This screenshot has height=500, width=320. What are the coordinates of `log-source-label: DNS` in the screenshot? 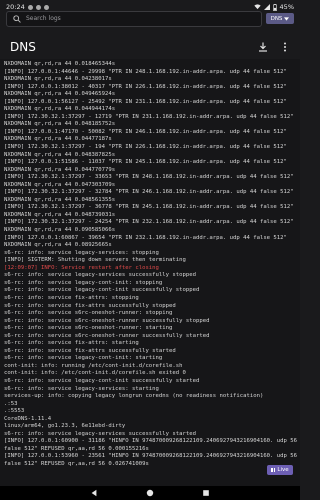 It's located at (276, 18).